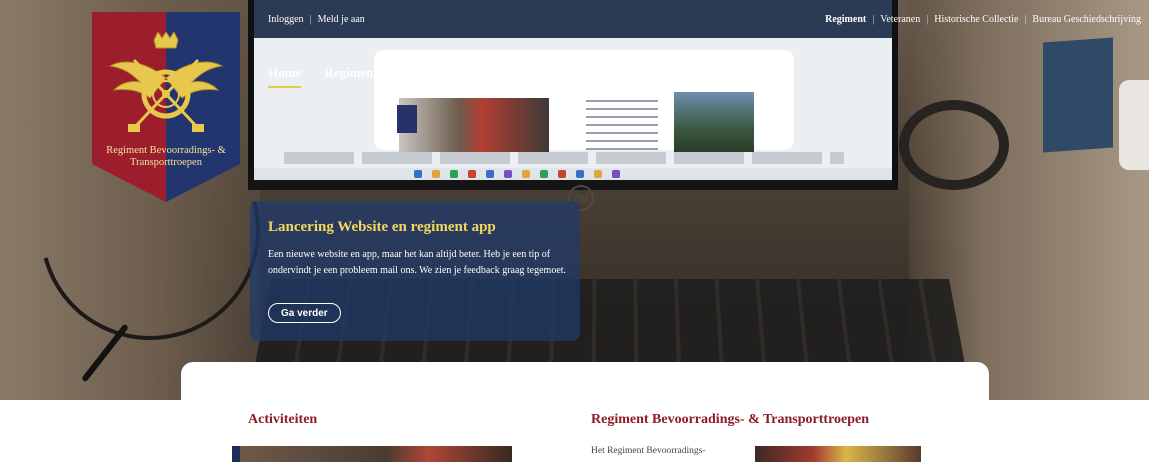 Image resolution: width=1149 pixels, height=462 pixels. I want to click on laptop-screen-text-lines, so click(622, 125).